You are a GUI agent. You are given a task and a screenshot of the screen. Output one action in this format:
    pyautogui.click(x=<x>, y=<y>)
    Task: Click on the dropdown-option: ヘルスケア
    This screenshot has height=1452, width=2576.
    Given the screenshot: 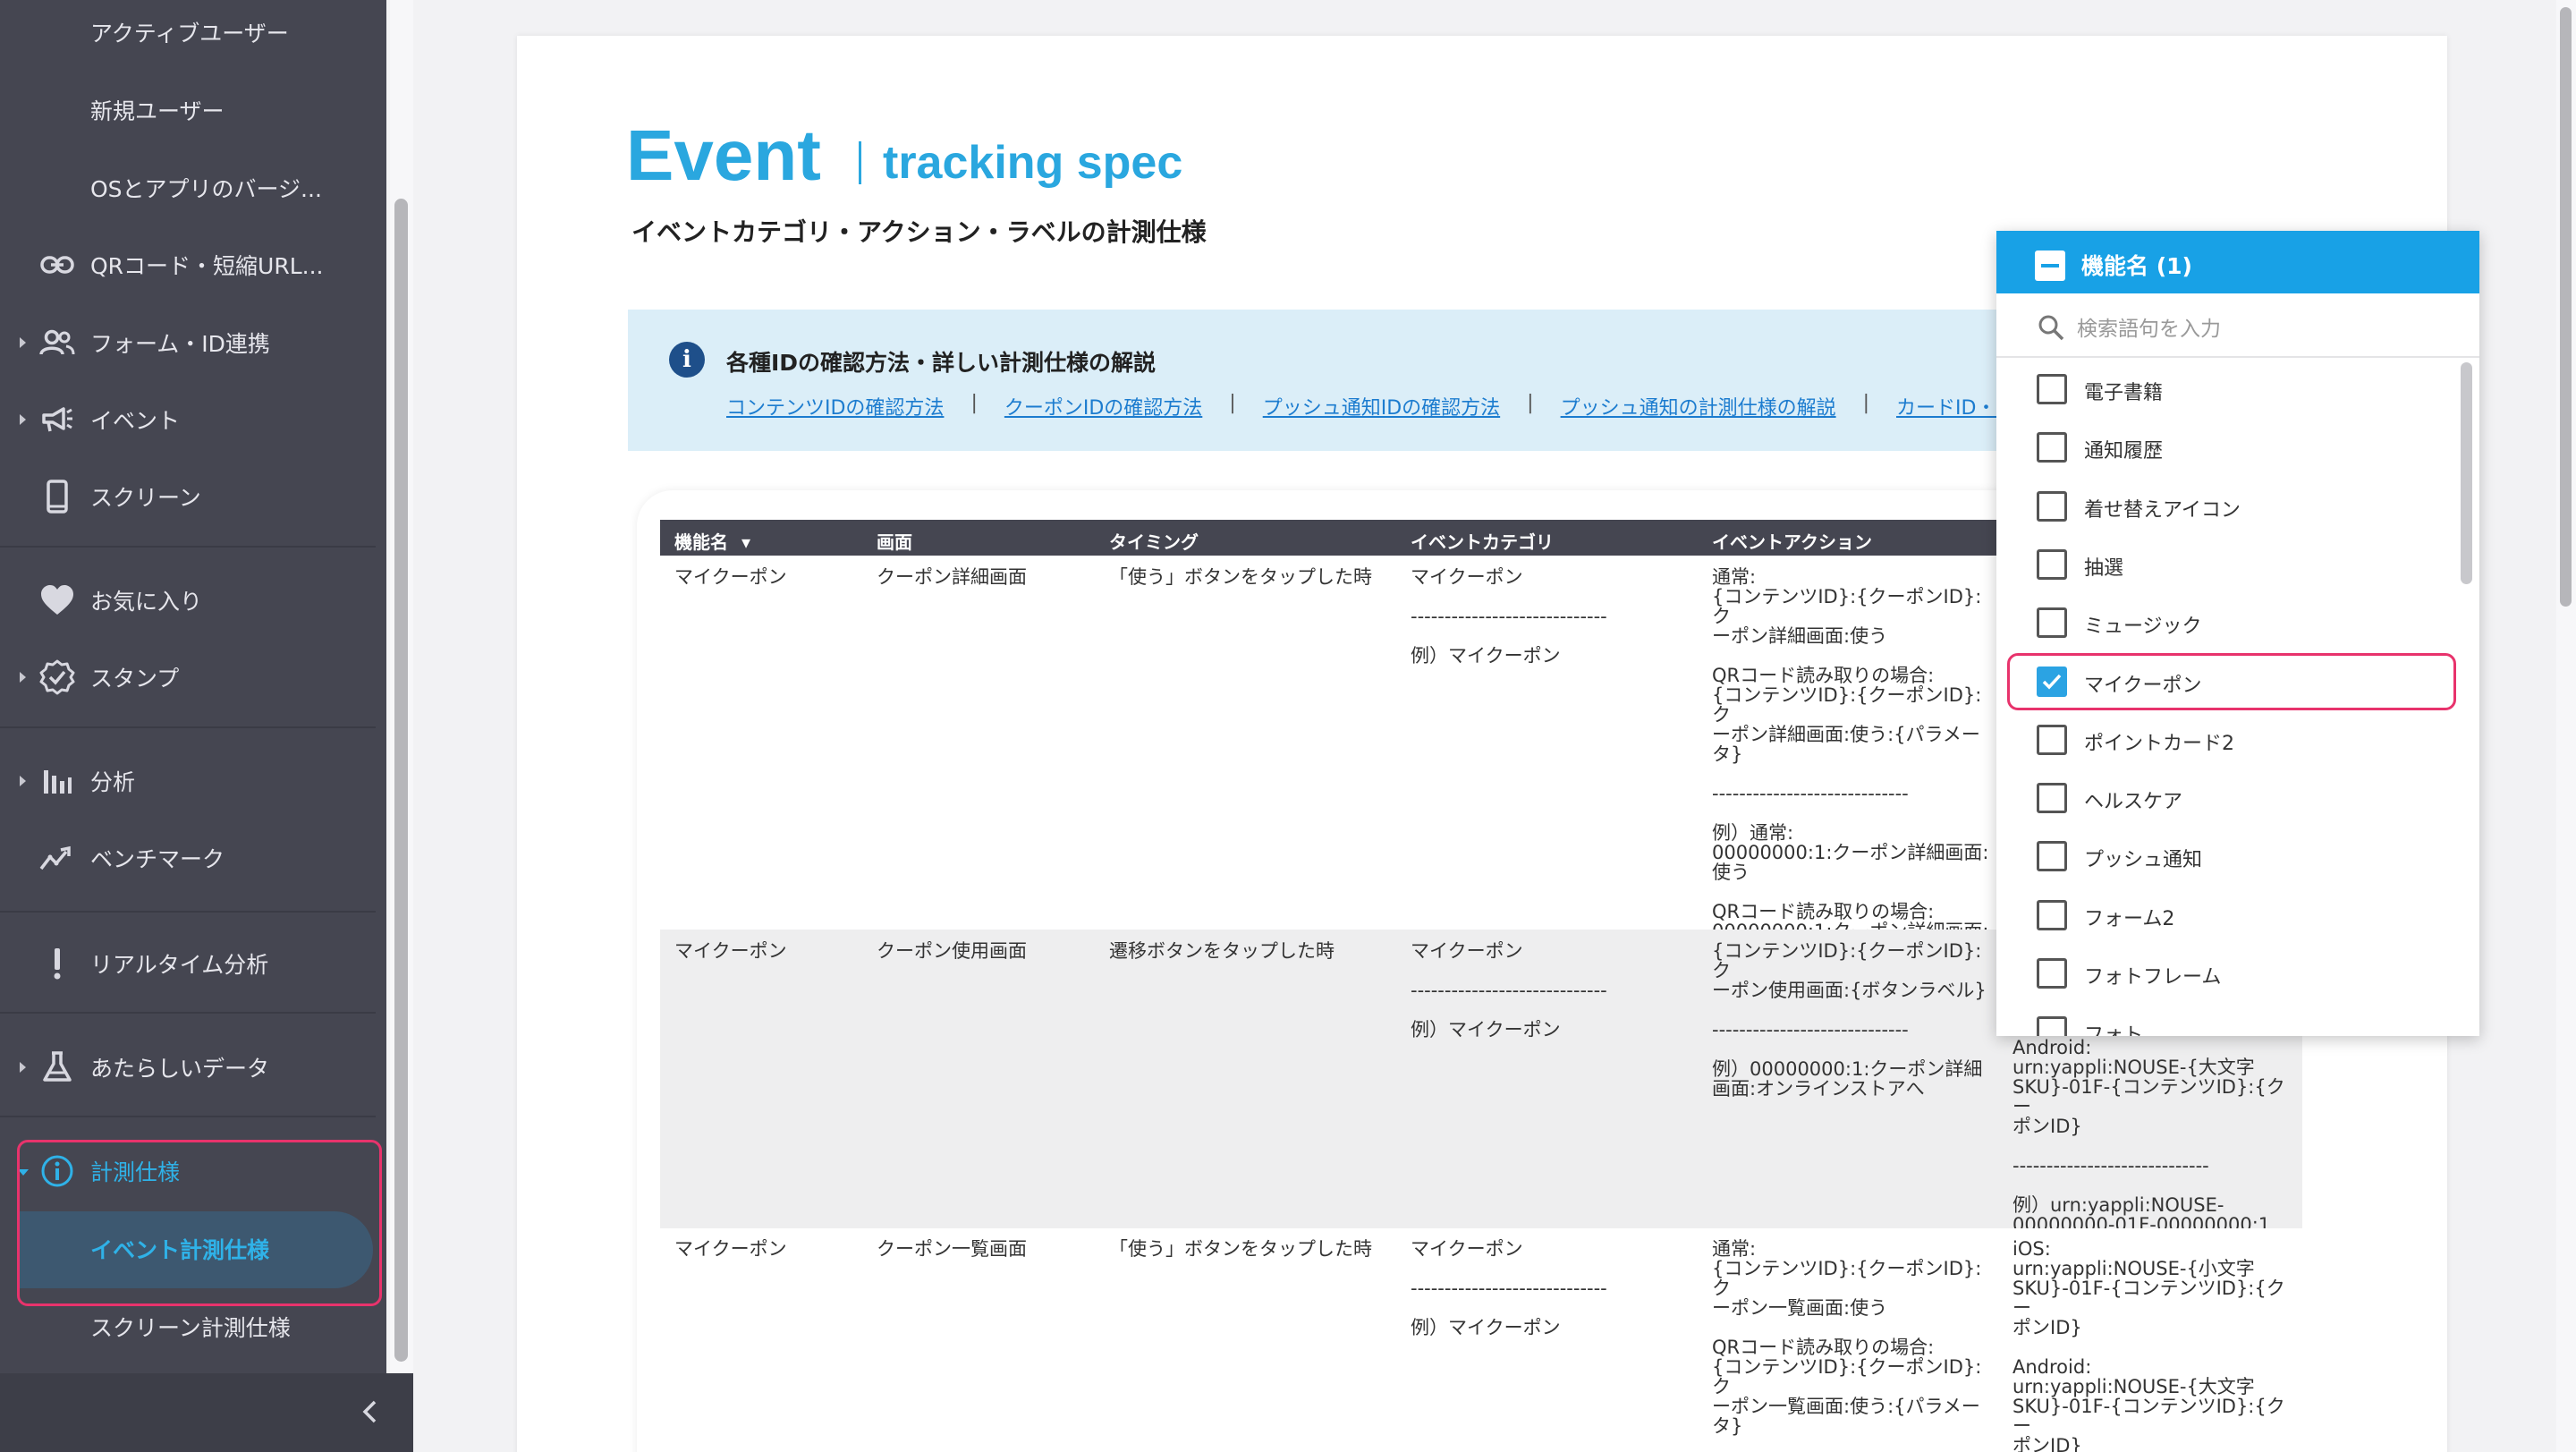 What is the action you would take?
    pyautogui.click(x=2220, y=797)
    